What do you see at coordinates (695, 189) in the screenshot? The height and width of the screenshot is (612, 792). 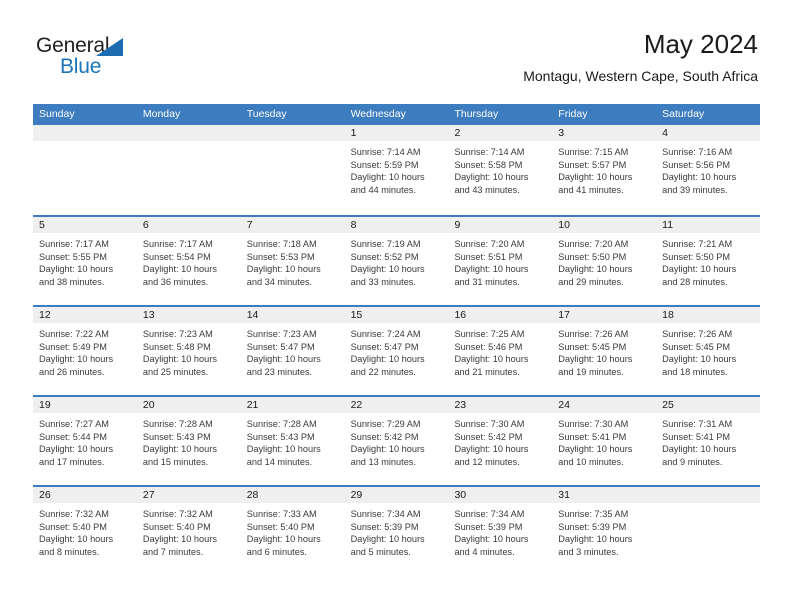 I see `daylight-line-cont: and 39 minutes.` at bounding box center [695, 189].